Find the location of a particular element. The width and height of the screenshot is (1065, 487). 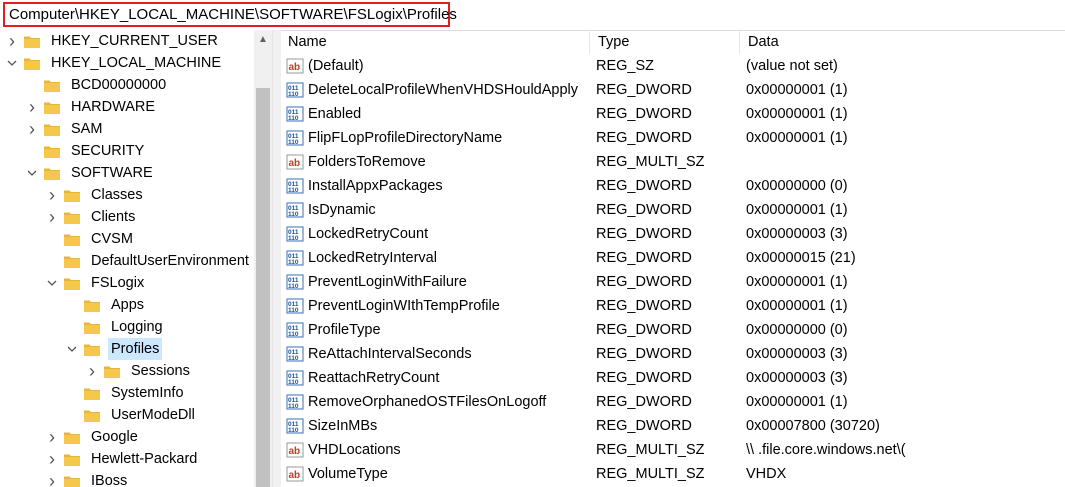

tree-item: BCD00000000 is located at coordinates (97, 85).